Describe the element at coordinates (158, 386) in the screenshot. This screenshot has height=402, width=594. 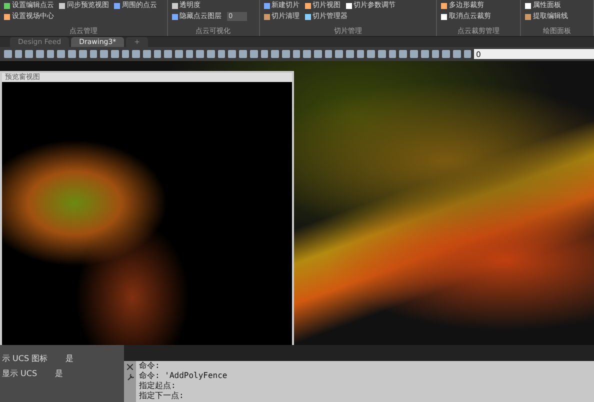
I see `command-line: 指定起点:` at that location.